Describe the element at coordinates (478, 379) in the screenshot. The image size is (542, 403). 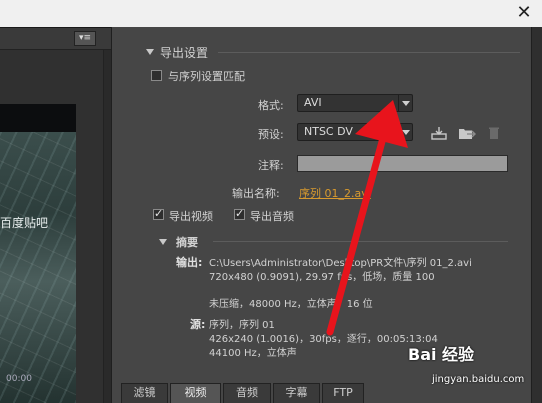
I see `baidu-url: jingyan.baidu.com` at that location.